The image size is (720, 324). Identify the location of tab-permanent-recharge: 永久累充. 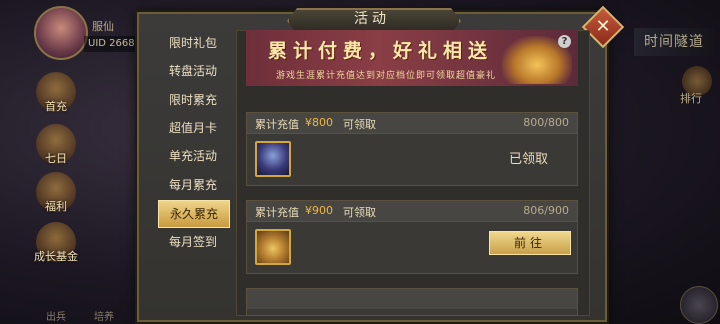
(194, 214).